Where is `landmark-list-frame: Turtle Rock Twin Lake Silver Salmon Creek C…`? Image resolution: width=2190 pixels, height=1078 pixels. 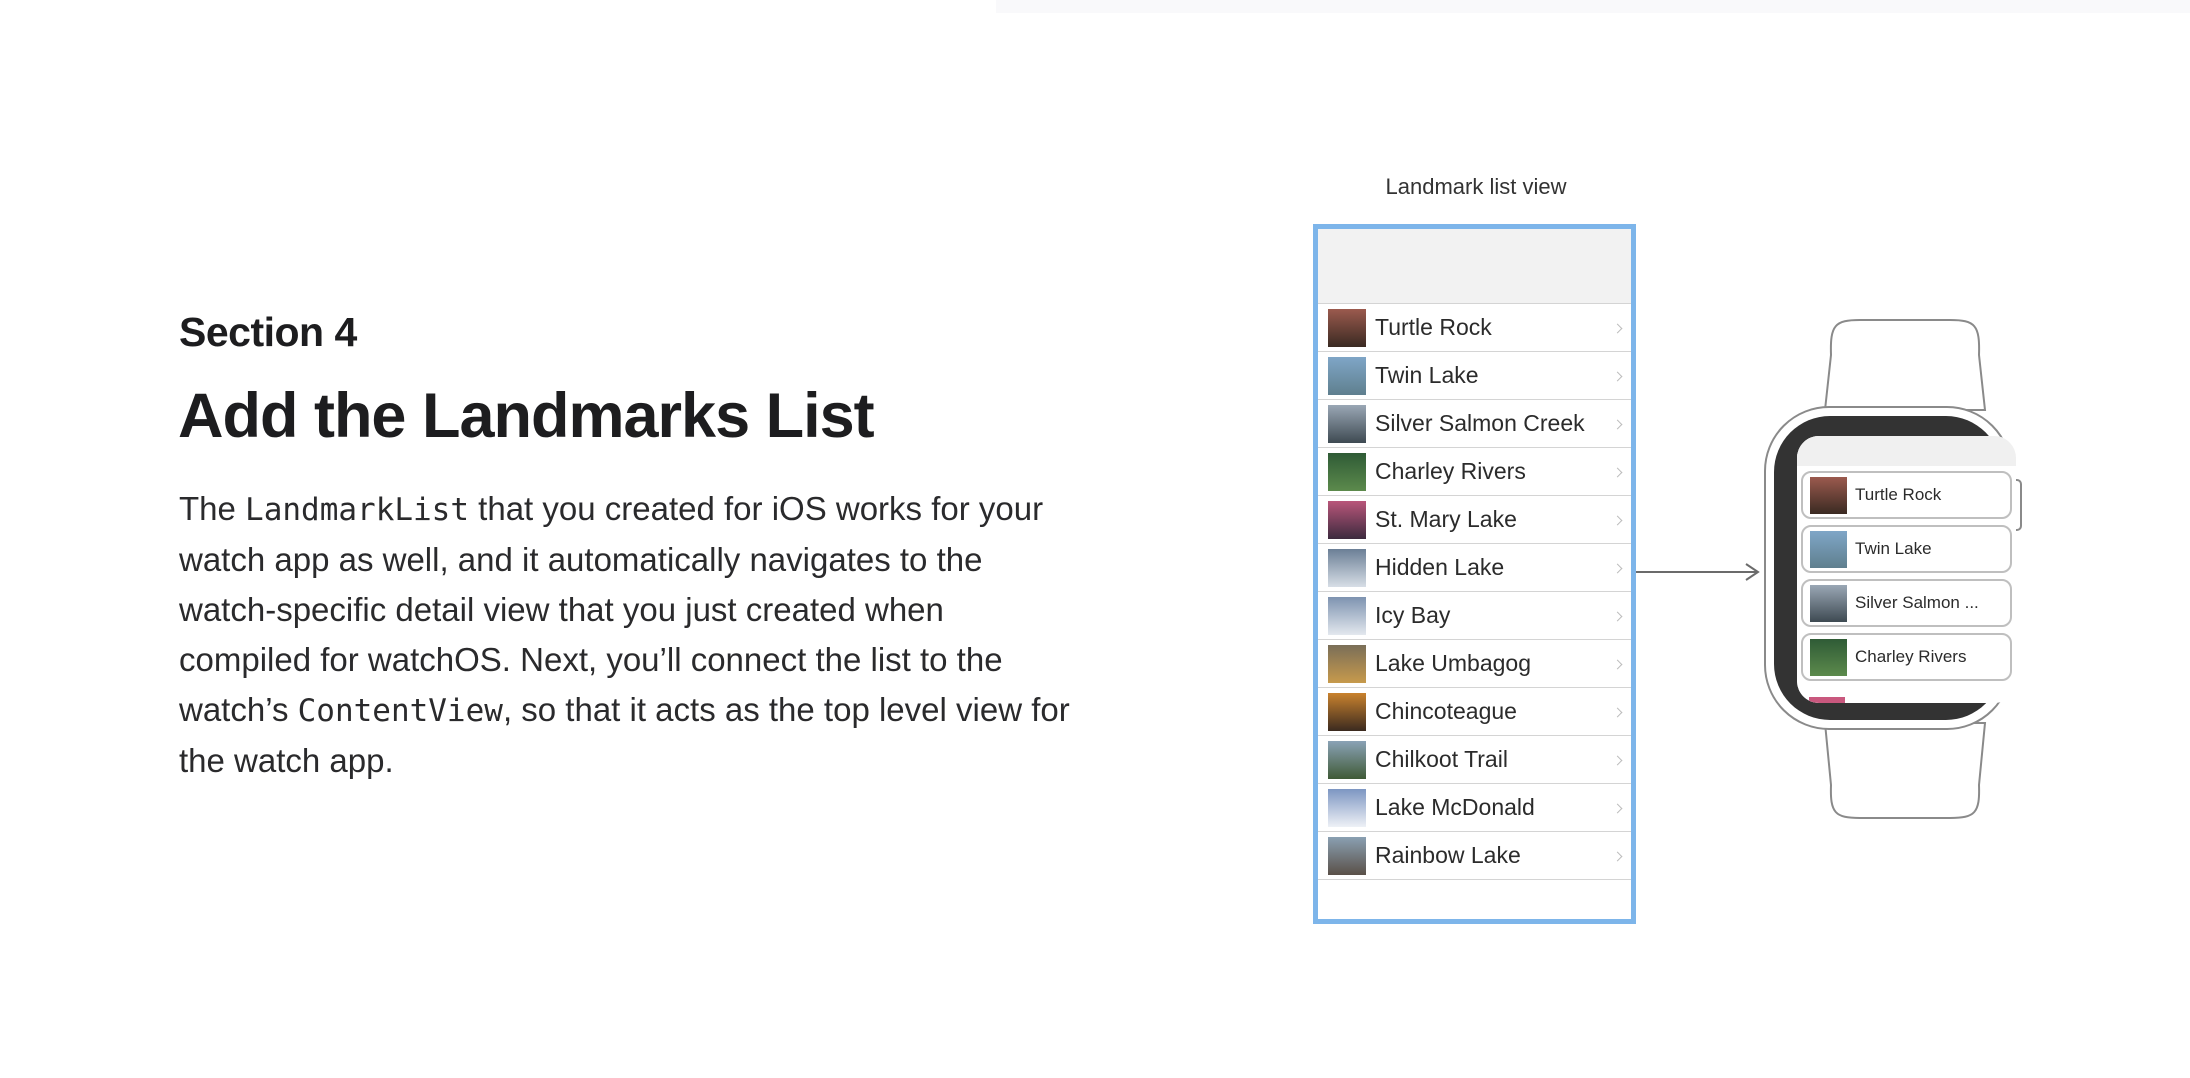 landmark-list-frame: Turtle Rock Twin Lake Silver Salmon Creek C… is located at coordinates (1474, 574).